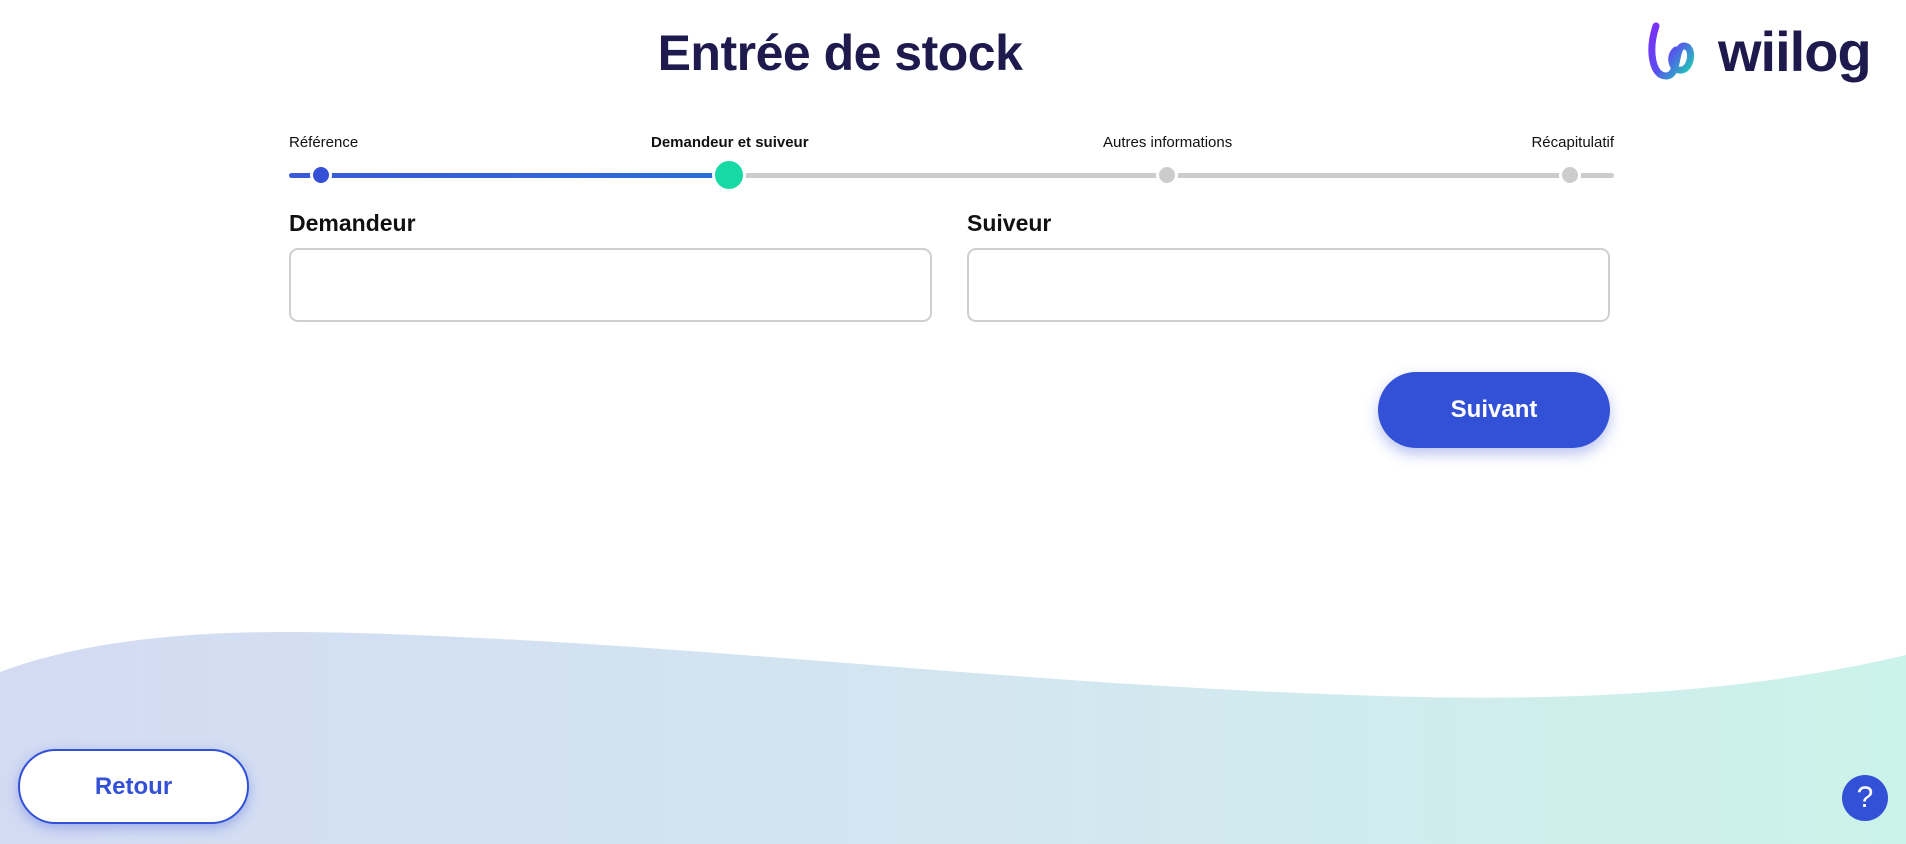 Image resolution: width=1906 pixels, height=844 pixels. Describe the element at coordinates (1167, 175) in the screenshot. I see `step-dot-other-info` at that location.